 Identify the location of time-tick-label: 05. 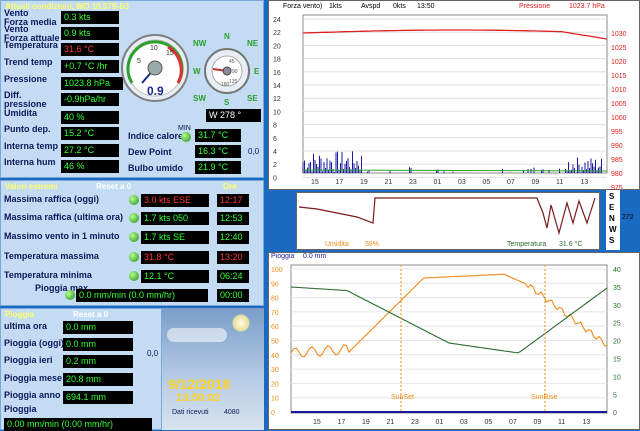
(489, 422).